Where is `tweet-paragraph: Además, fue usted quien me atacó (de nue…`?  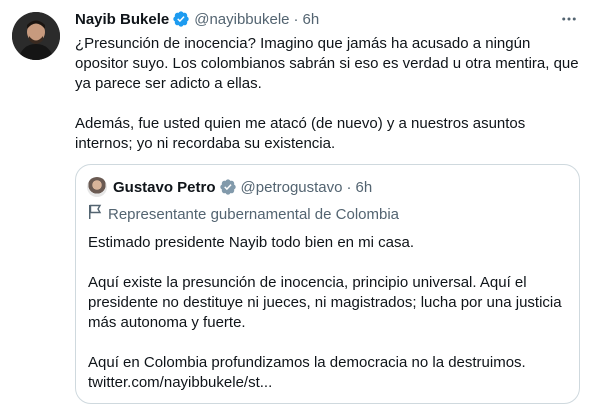
tweet-paragraph: Además, fue usted quien me atacó (de nue… is located at coordinates (300, 133).